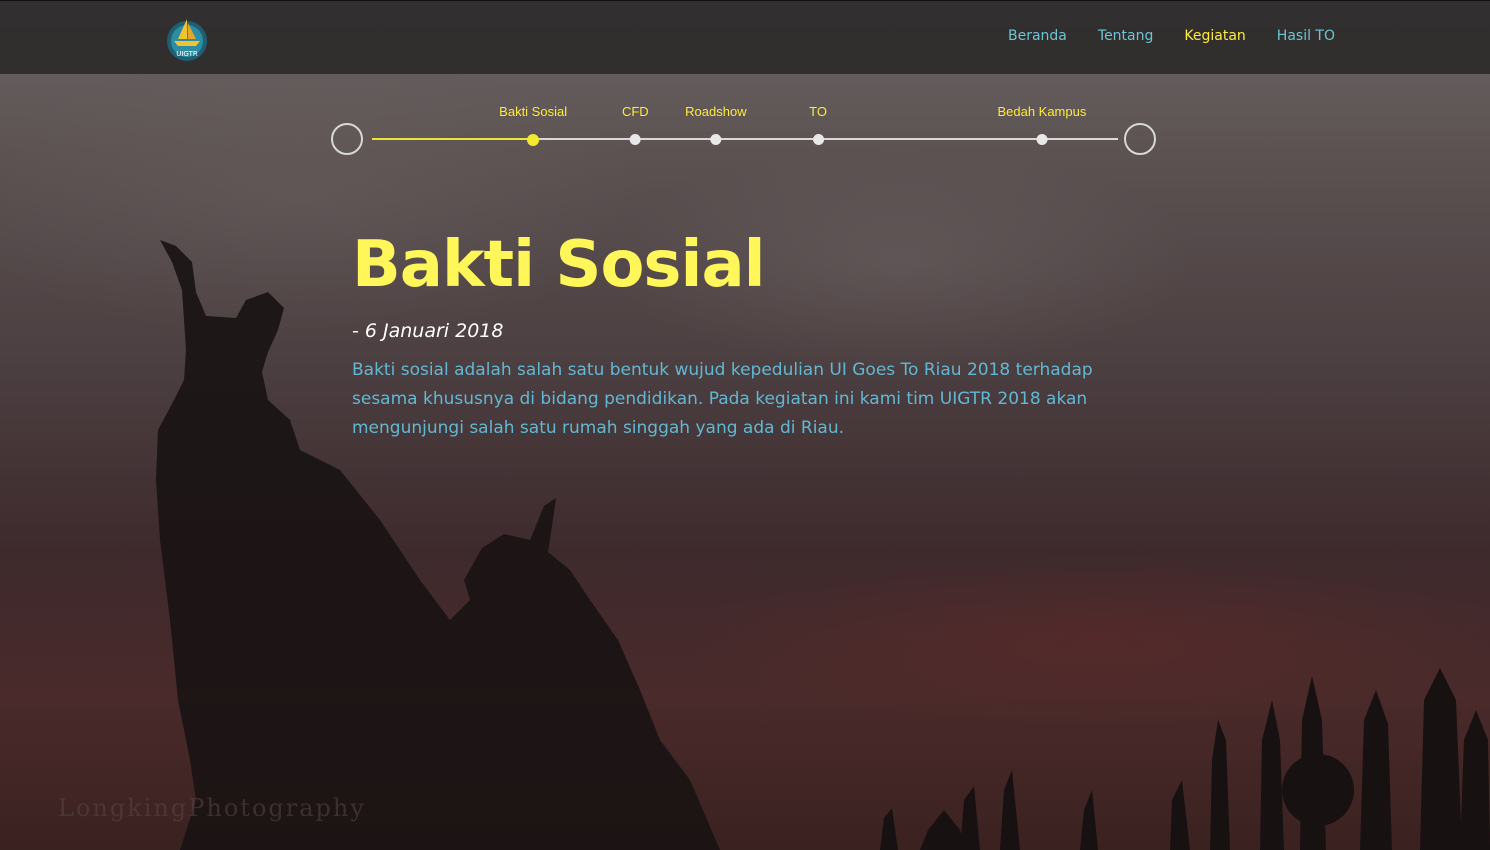 This screenshot has height=850, width=1490. What do you see at coordinates (1171, 36) in the screenshot?
I see `nav-links: Beranda Tentang Kegiatan Hasil TO` at bounding box center [1171, 36].